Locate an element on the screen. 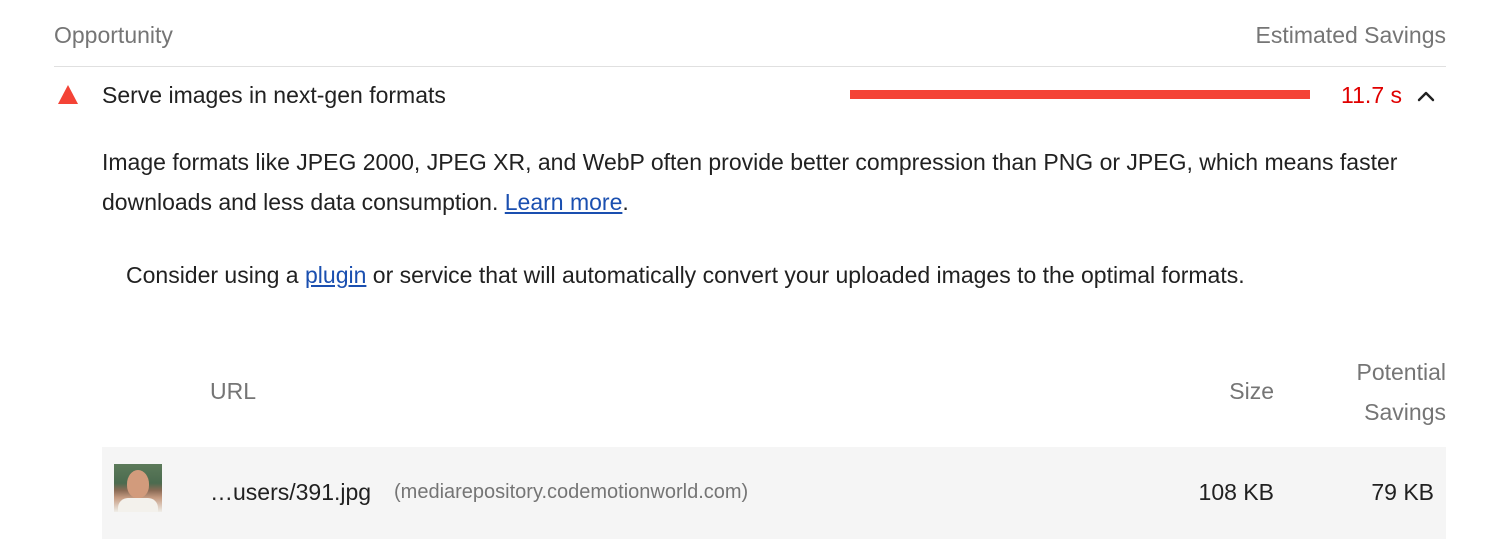 The image size is (1490, 552). audit-title: Serve images in next-gen formats is located at coordinates (274, 95).